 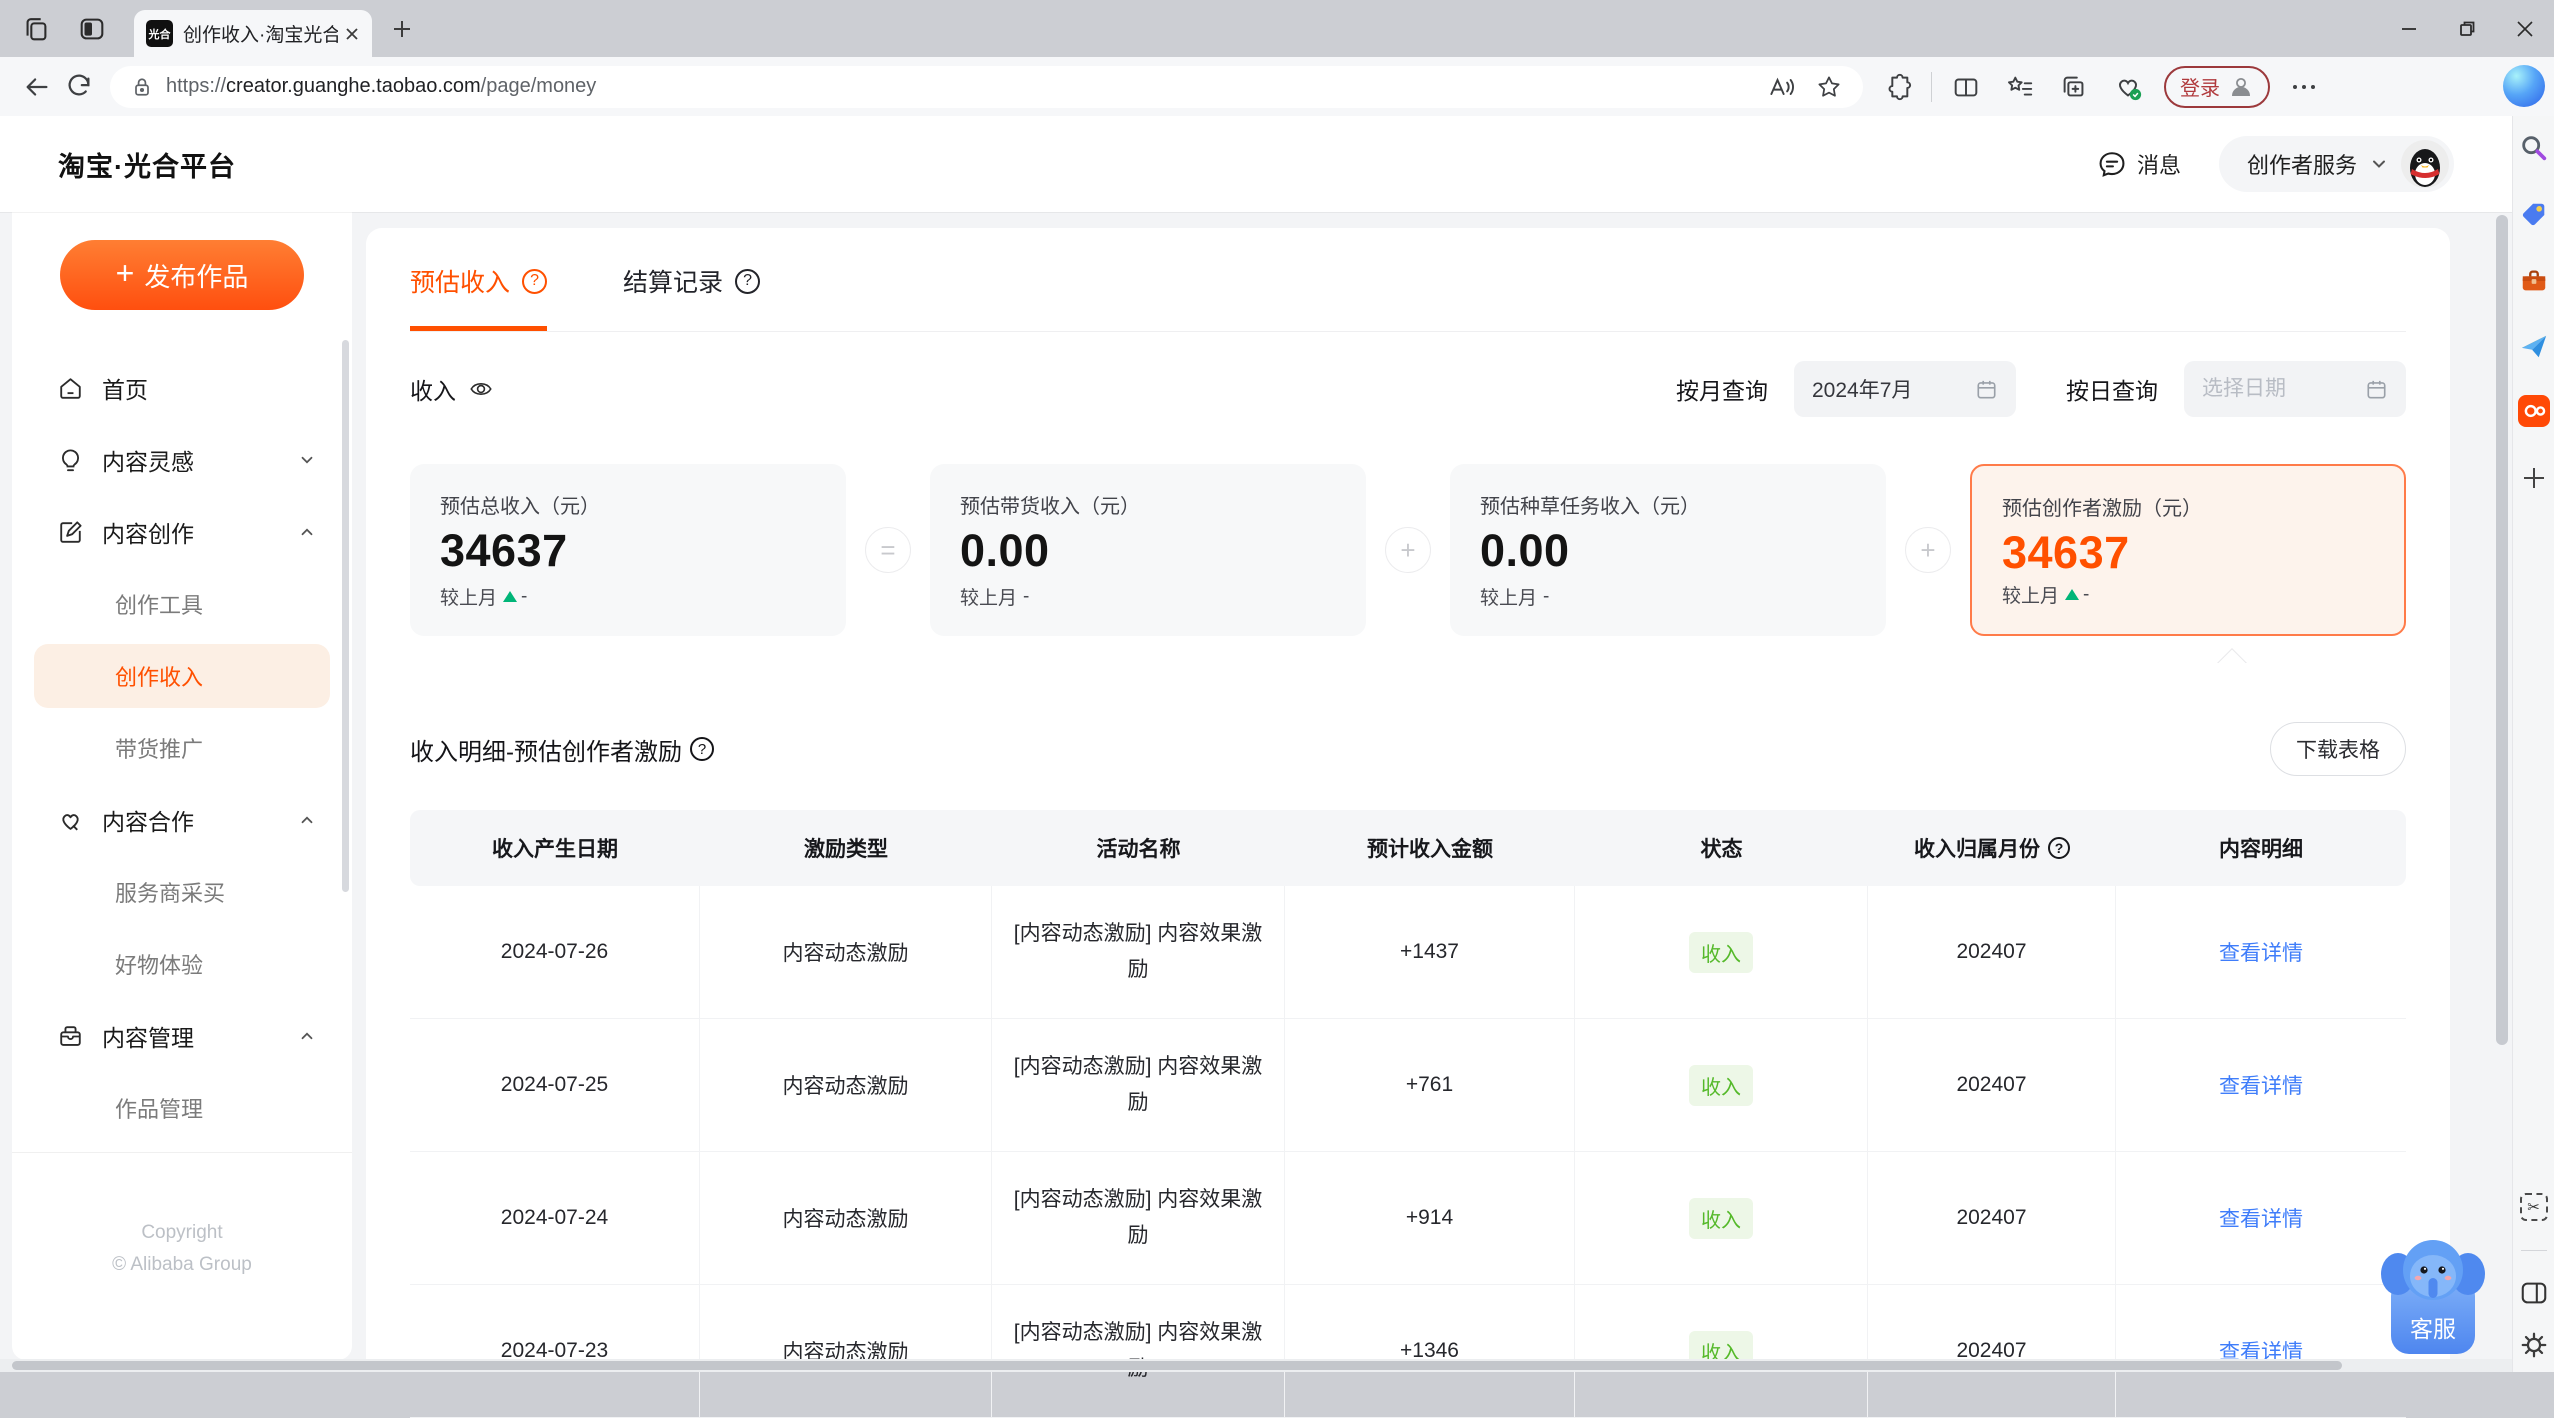 What do you see at coordinates (2241, 86) in the screenshot?
I see `profile-icon` at bounding box center [2241, 86].